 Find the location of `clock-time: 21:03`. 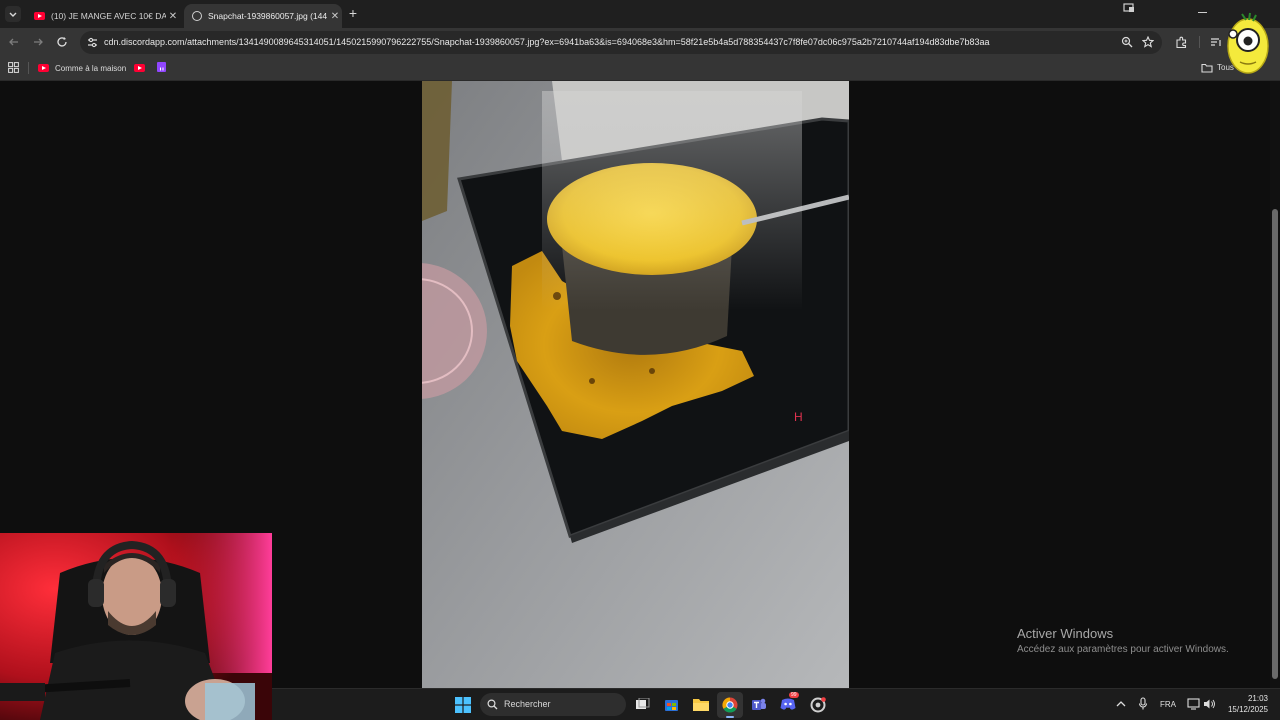

clock-time: 21:03 is located at coordinates (1257, 698).